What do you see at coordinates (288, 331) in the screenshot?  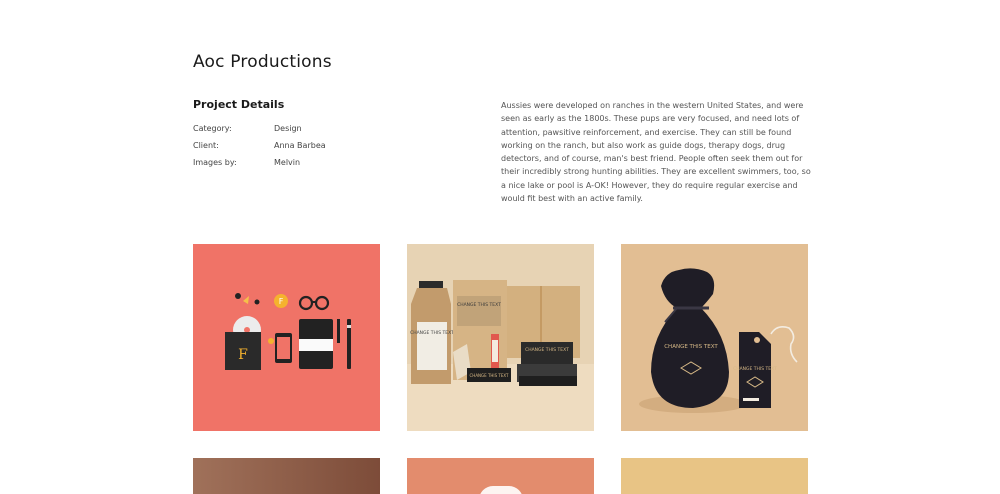 I see `stationery-illustration: F F` at bounding box center [288, 331].